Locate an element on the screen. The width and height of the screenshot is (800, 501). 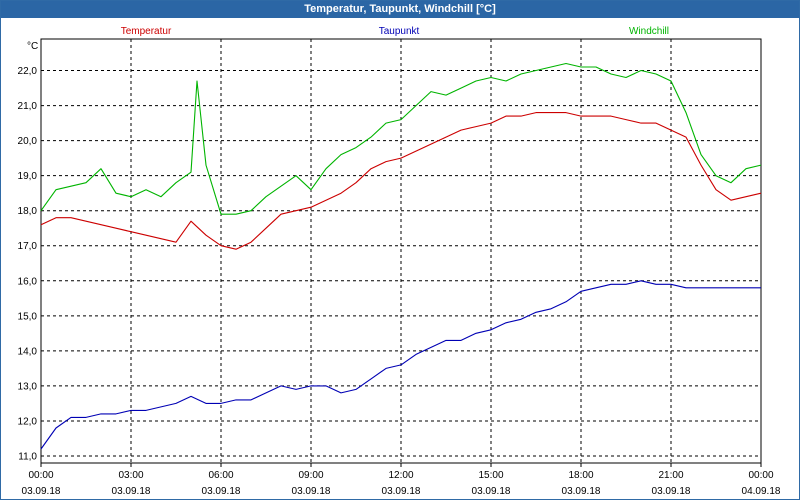
x-tick-time: 18:00 is located at coordinates (580, 475).